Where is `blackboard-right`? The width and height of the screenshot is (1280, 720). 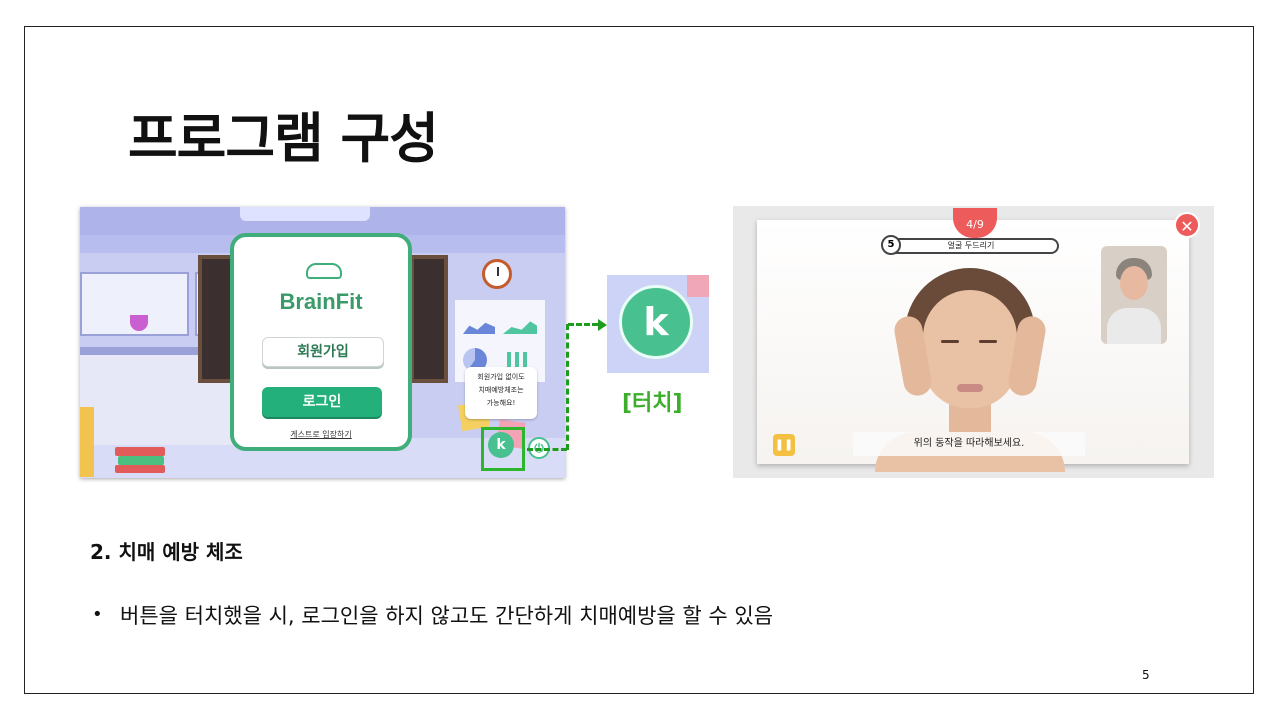
blackboard-right is located at coordinates (429, 319).